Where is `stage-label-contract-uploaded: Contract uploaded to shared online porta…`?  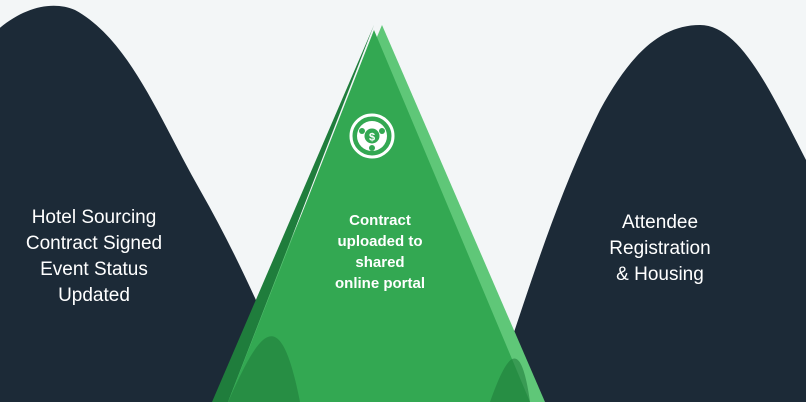 stage-label-contract-uploaded: Contract uploaded to shared online porta… is located at coordinates (380, 252).